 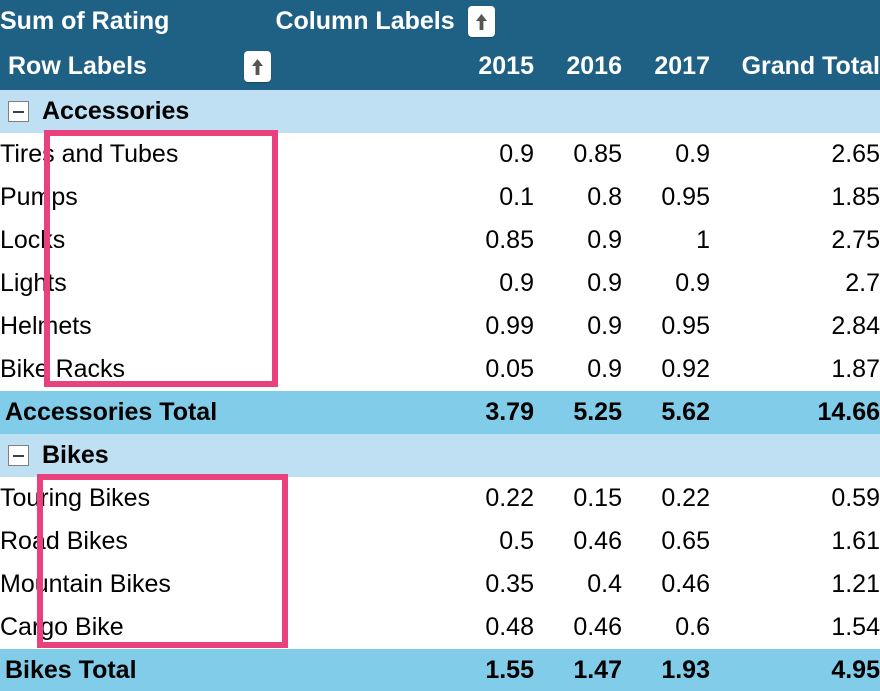 What do you see at coordinates (509, 670) in the screenshot?
I see `subtotal-2015: 1.55` at bounding box center [509, 670].